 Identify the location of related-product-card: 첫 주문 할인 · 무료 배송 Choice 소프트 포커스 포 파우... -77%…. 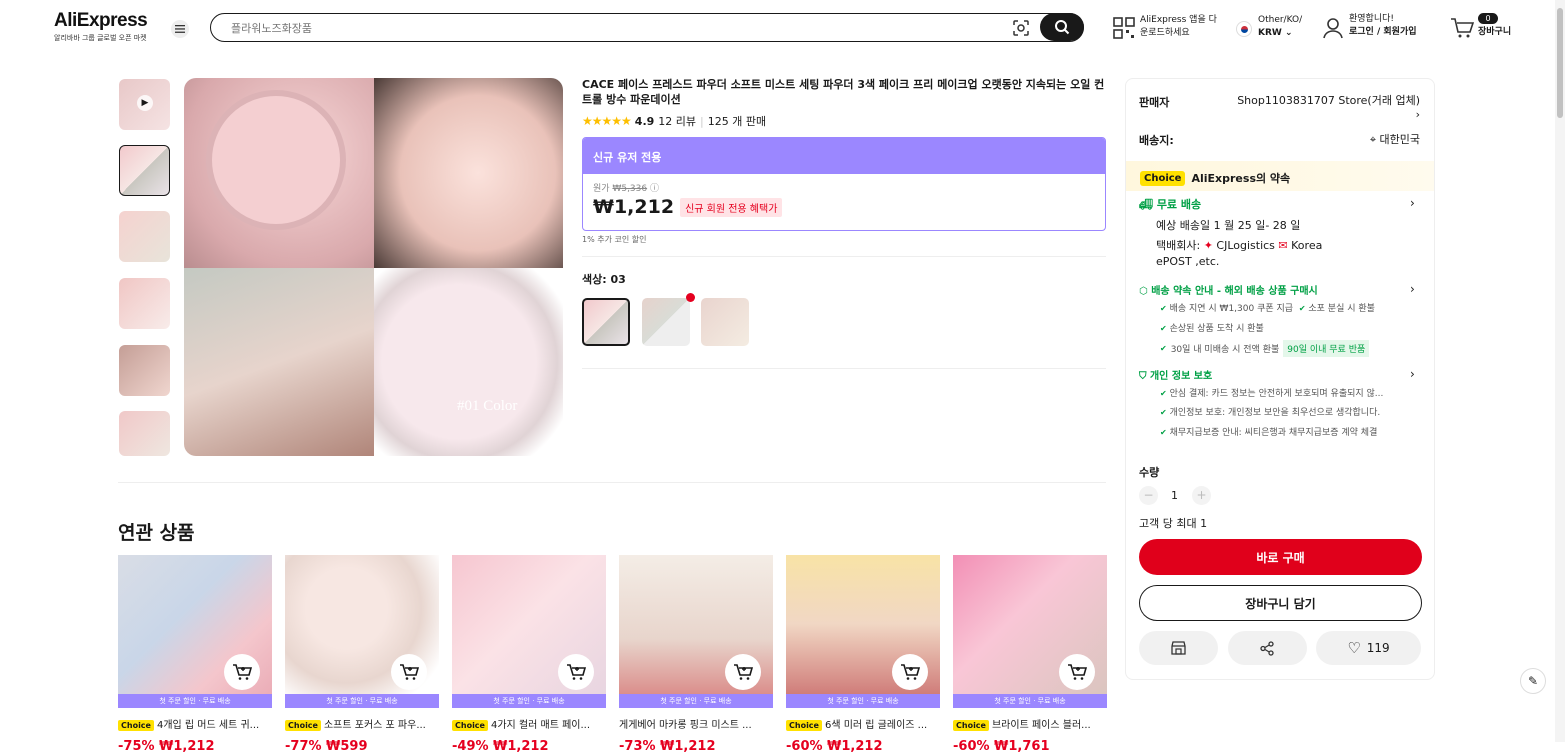
(362, 654).